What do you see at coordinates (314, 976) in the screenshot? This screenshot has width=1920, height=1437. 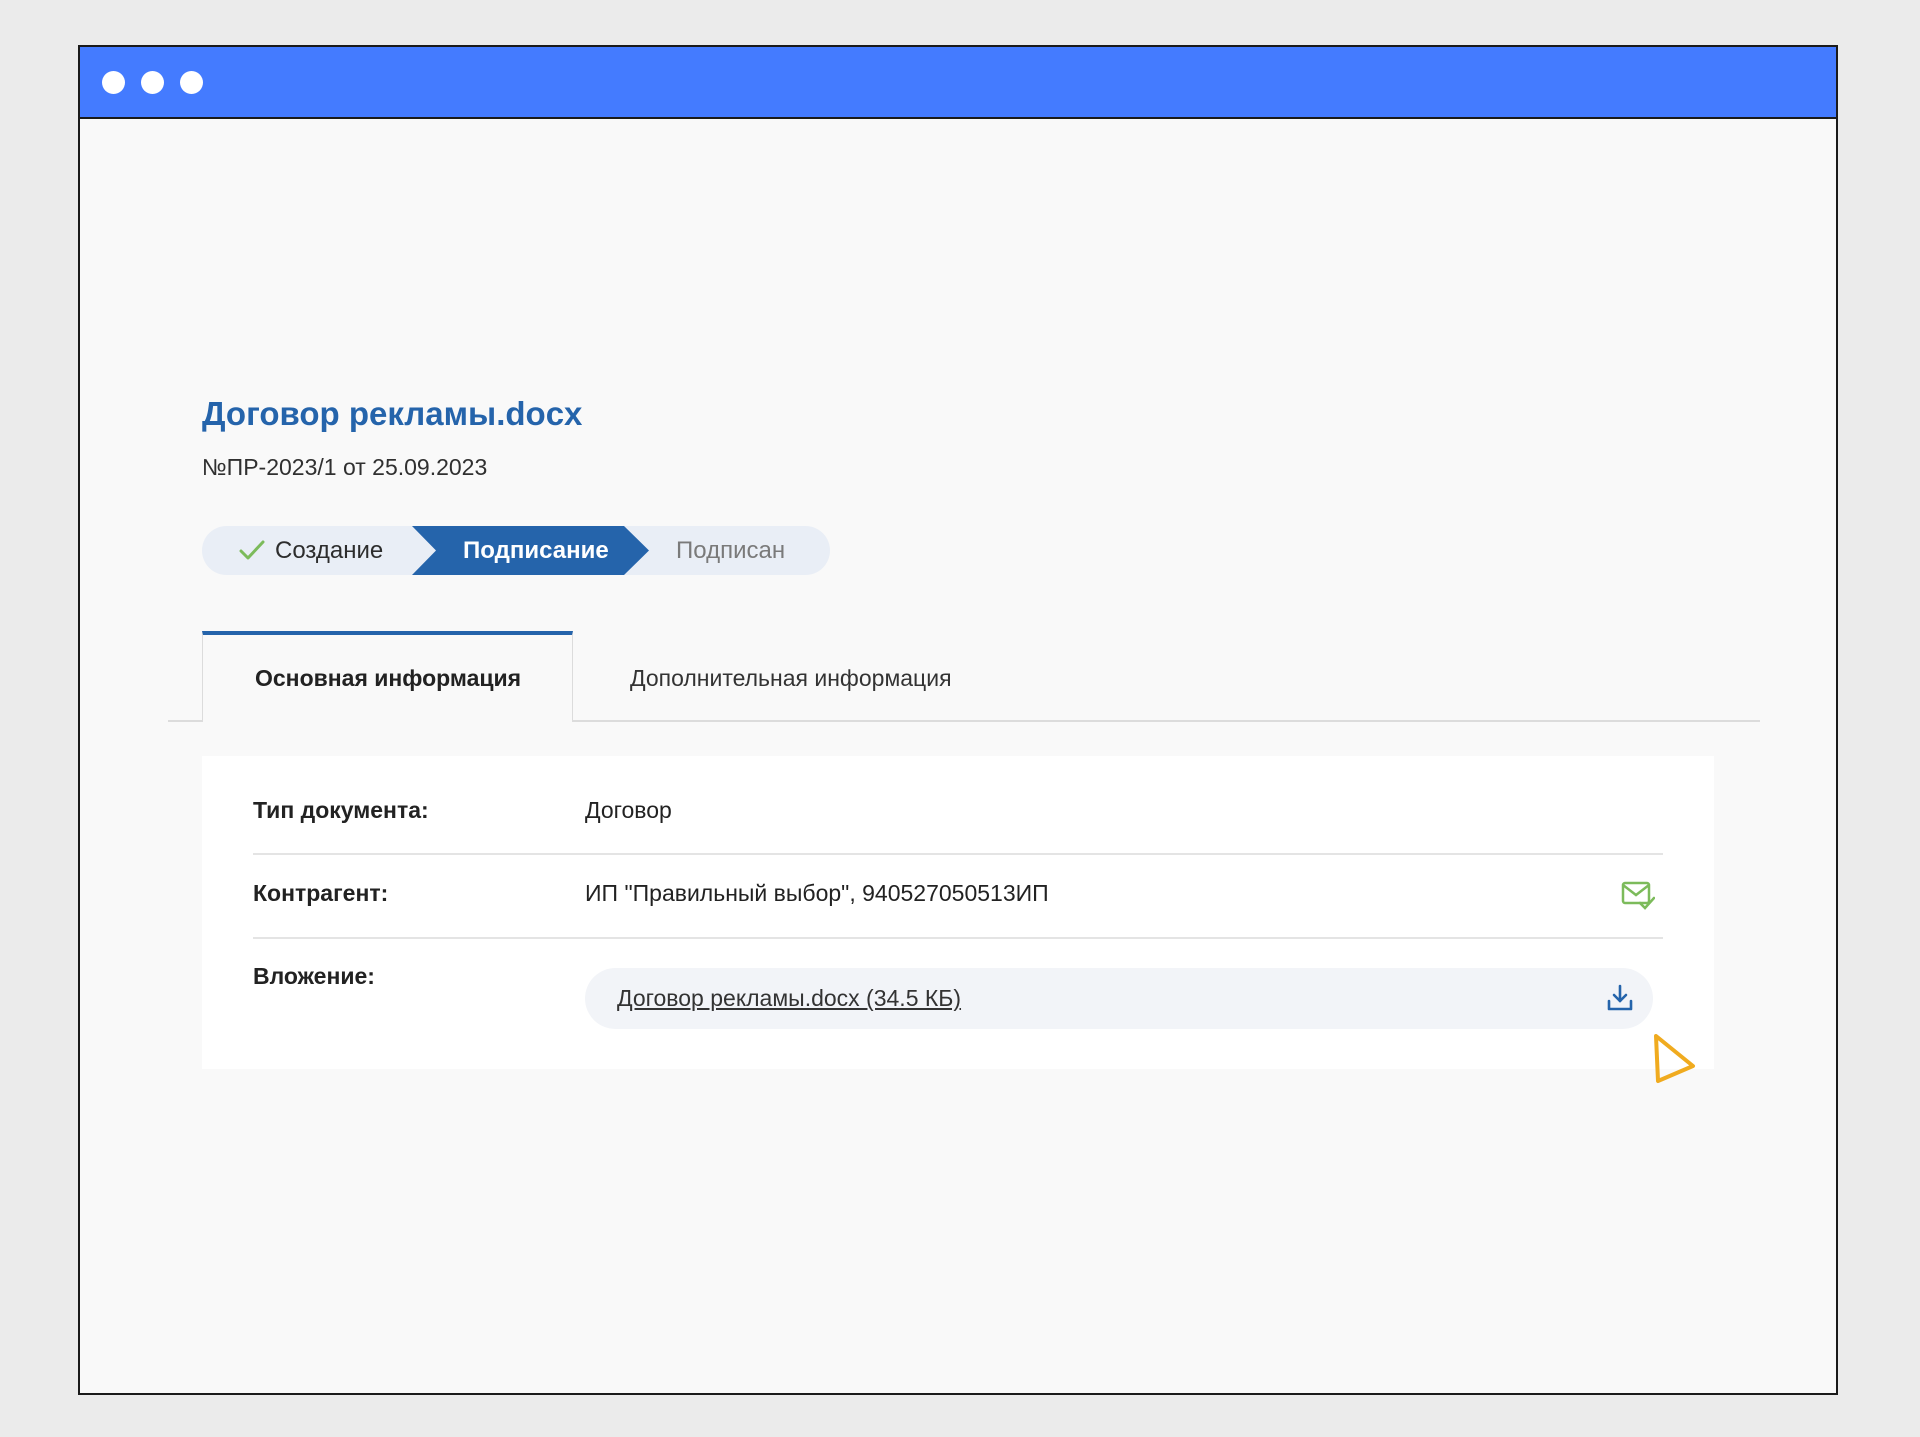 I see `attachment-label: Вложение:` at bounding box center [314, 976].